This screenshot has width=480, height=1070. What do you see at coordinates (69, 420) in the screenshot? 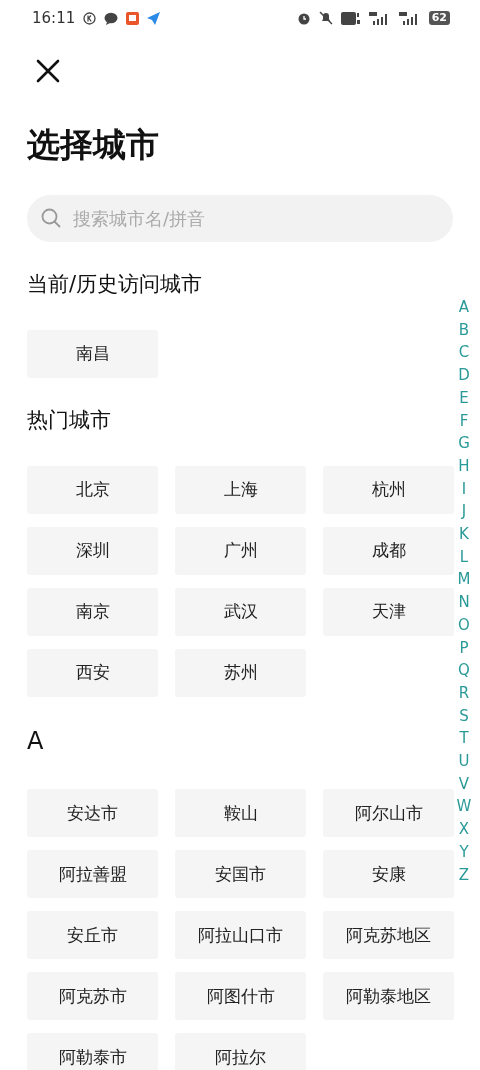
I see `section-heading: 热门城市` at bounding box center [69, 420].